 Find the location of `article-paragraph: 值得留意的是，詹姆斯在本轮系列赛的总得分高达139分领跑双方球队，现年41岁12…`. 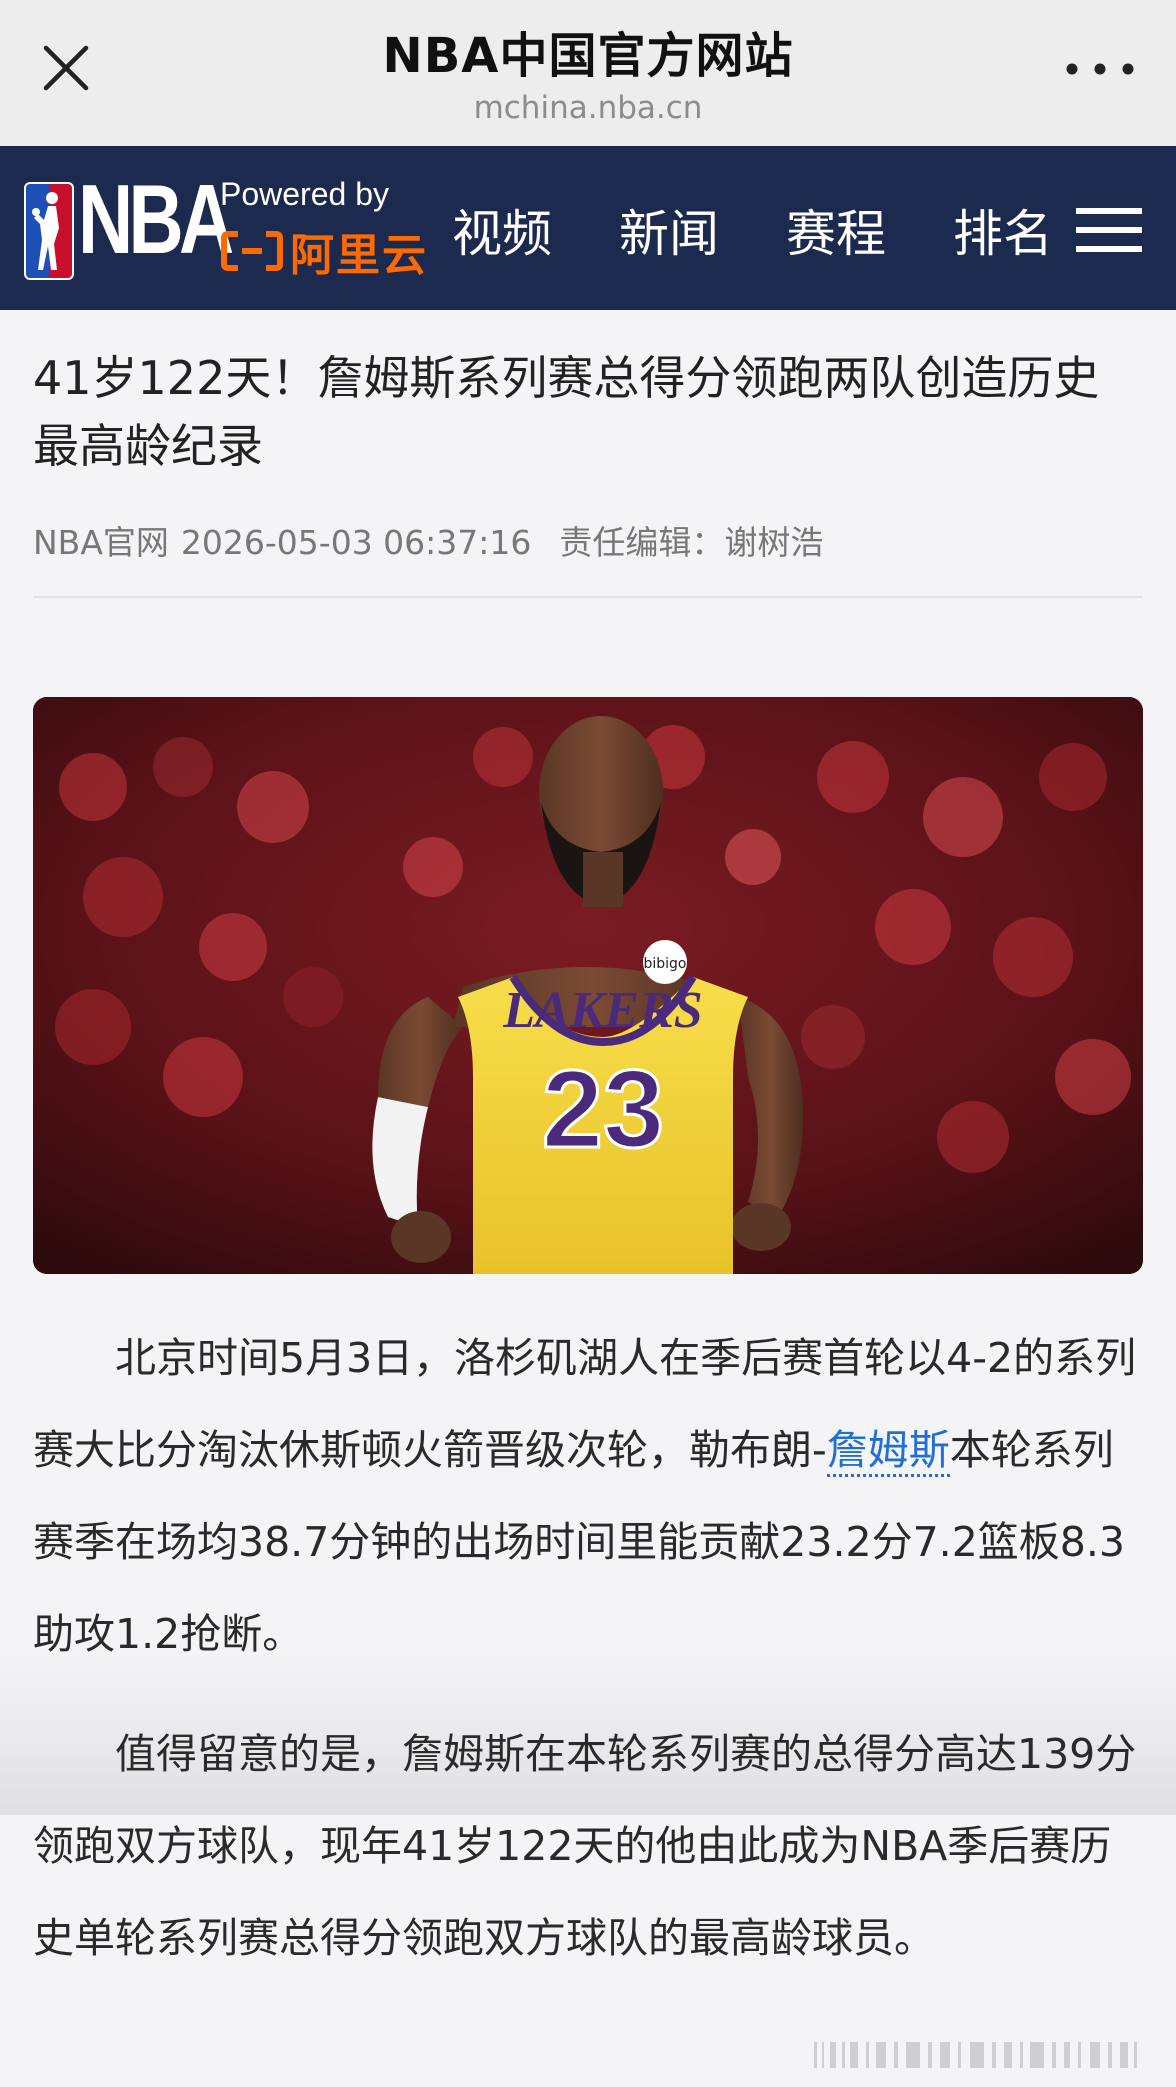

article-paragraph: 值得留意的是，詹姆斯在本轮系列赛的总得分高达139分领跑双方球队，现年41岁12… is located at coordinates (585, 1846).